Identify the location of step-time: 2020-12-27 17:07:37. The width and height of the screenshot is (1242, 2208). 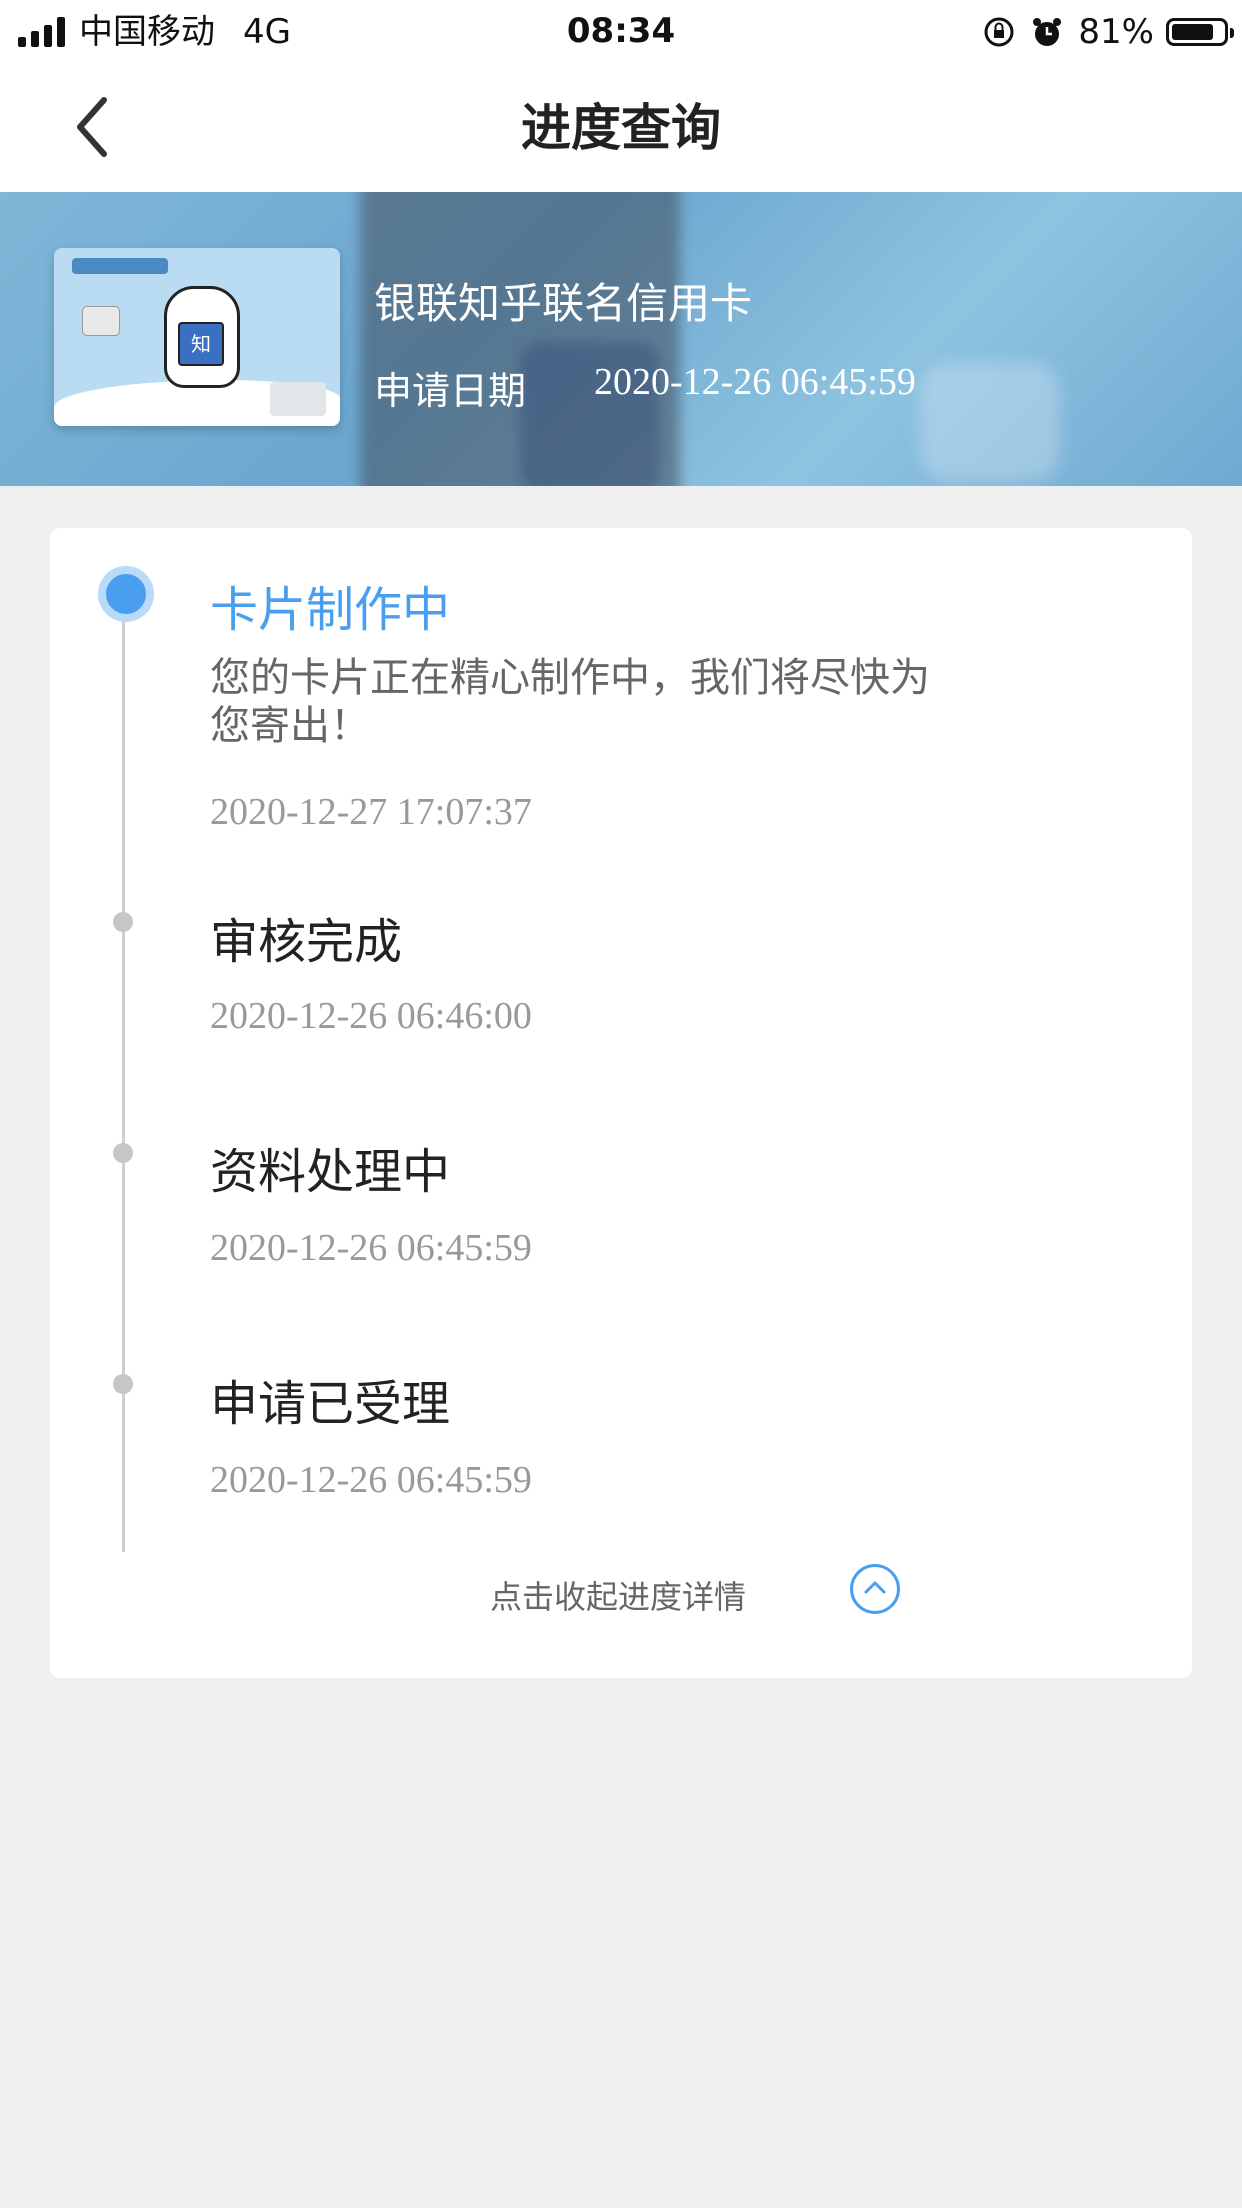
(371, 812).